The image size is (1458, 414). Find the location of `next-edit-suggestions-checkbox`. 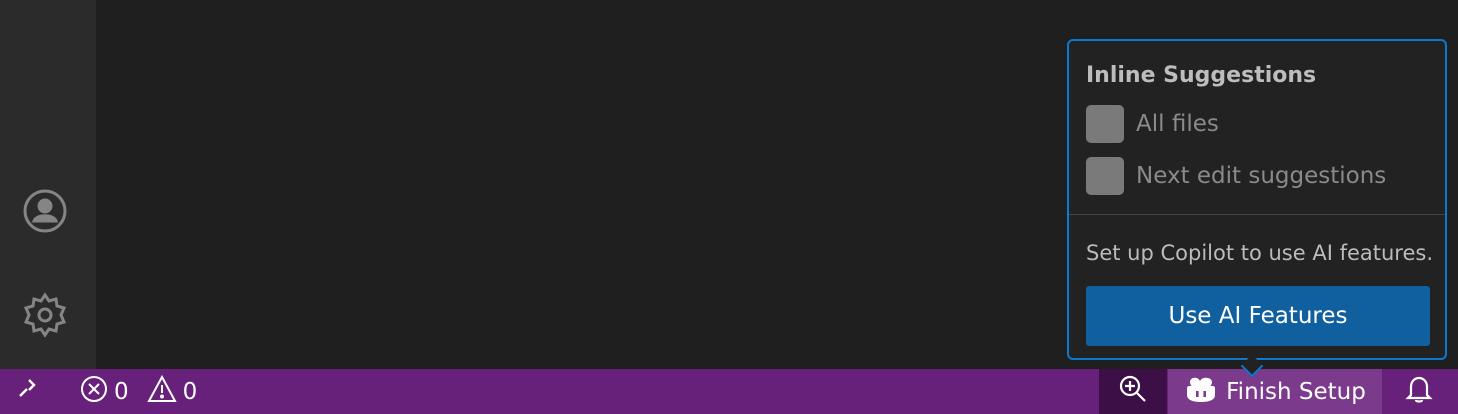

next-edit-suggestions-checkbox is located at coordinates (1105, 176).